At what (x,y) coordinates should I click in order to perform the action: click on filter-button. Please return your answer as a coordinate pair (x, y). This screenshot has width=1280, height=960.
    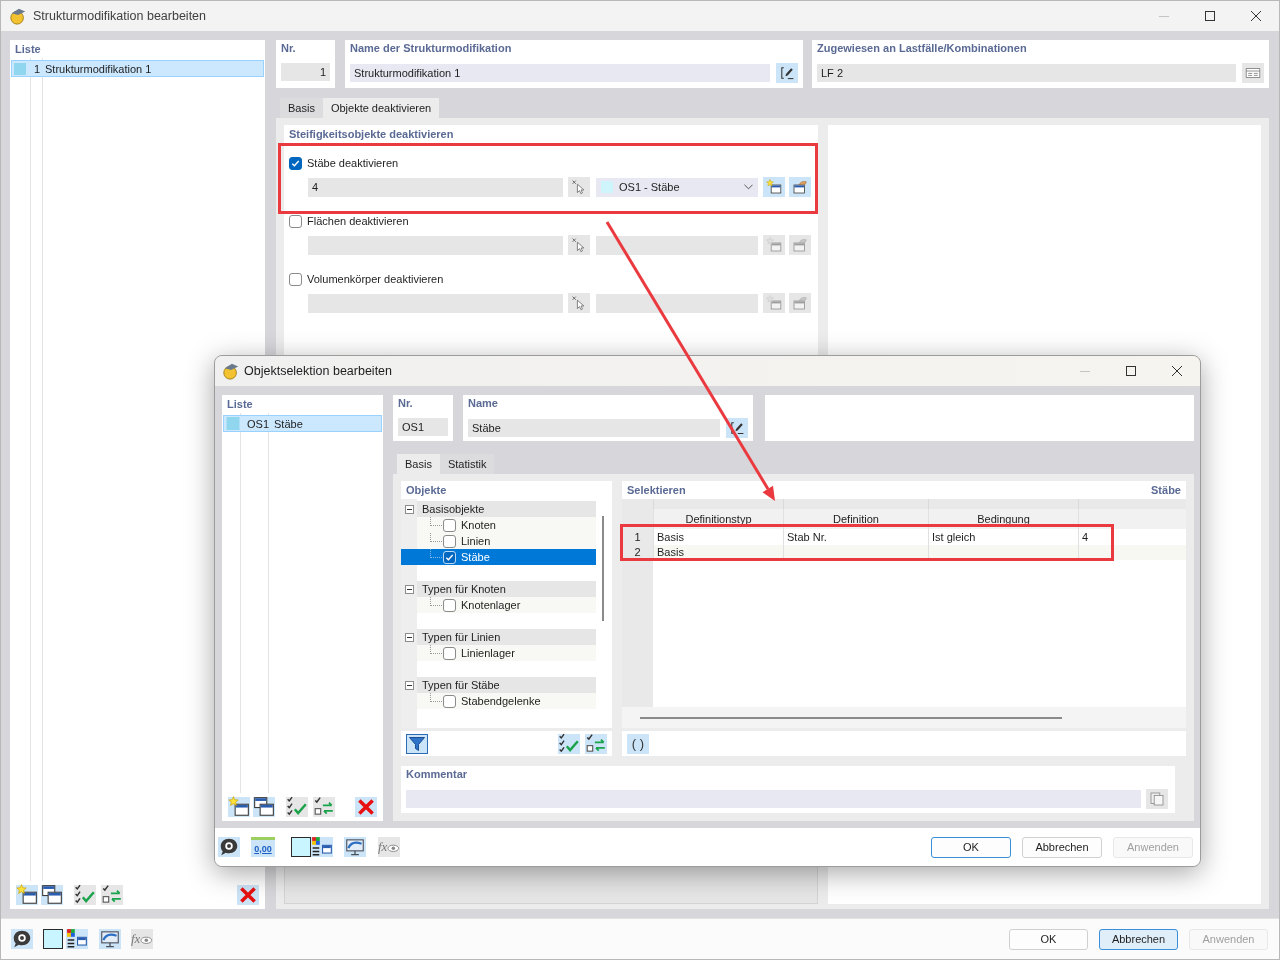
    Looking at the image, I should click on (417, 743).